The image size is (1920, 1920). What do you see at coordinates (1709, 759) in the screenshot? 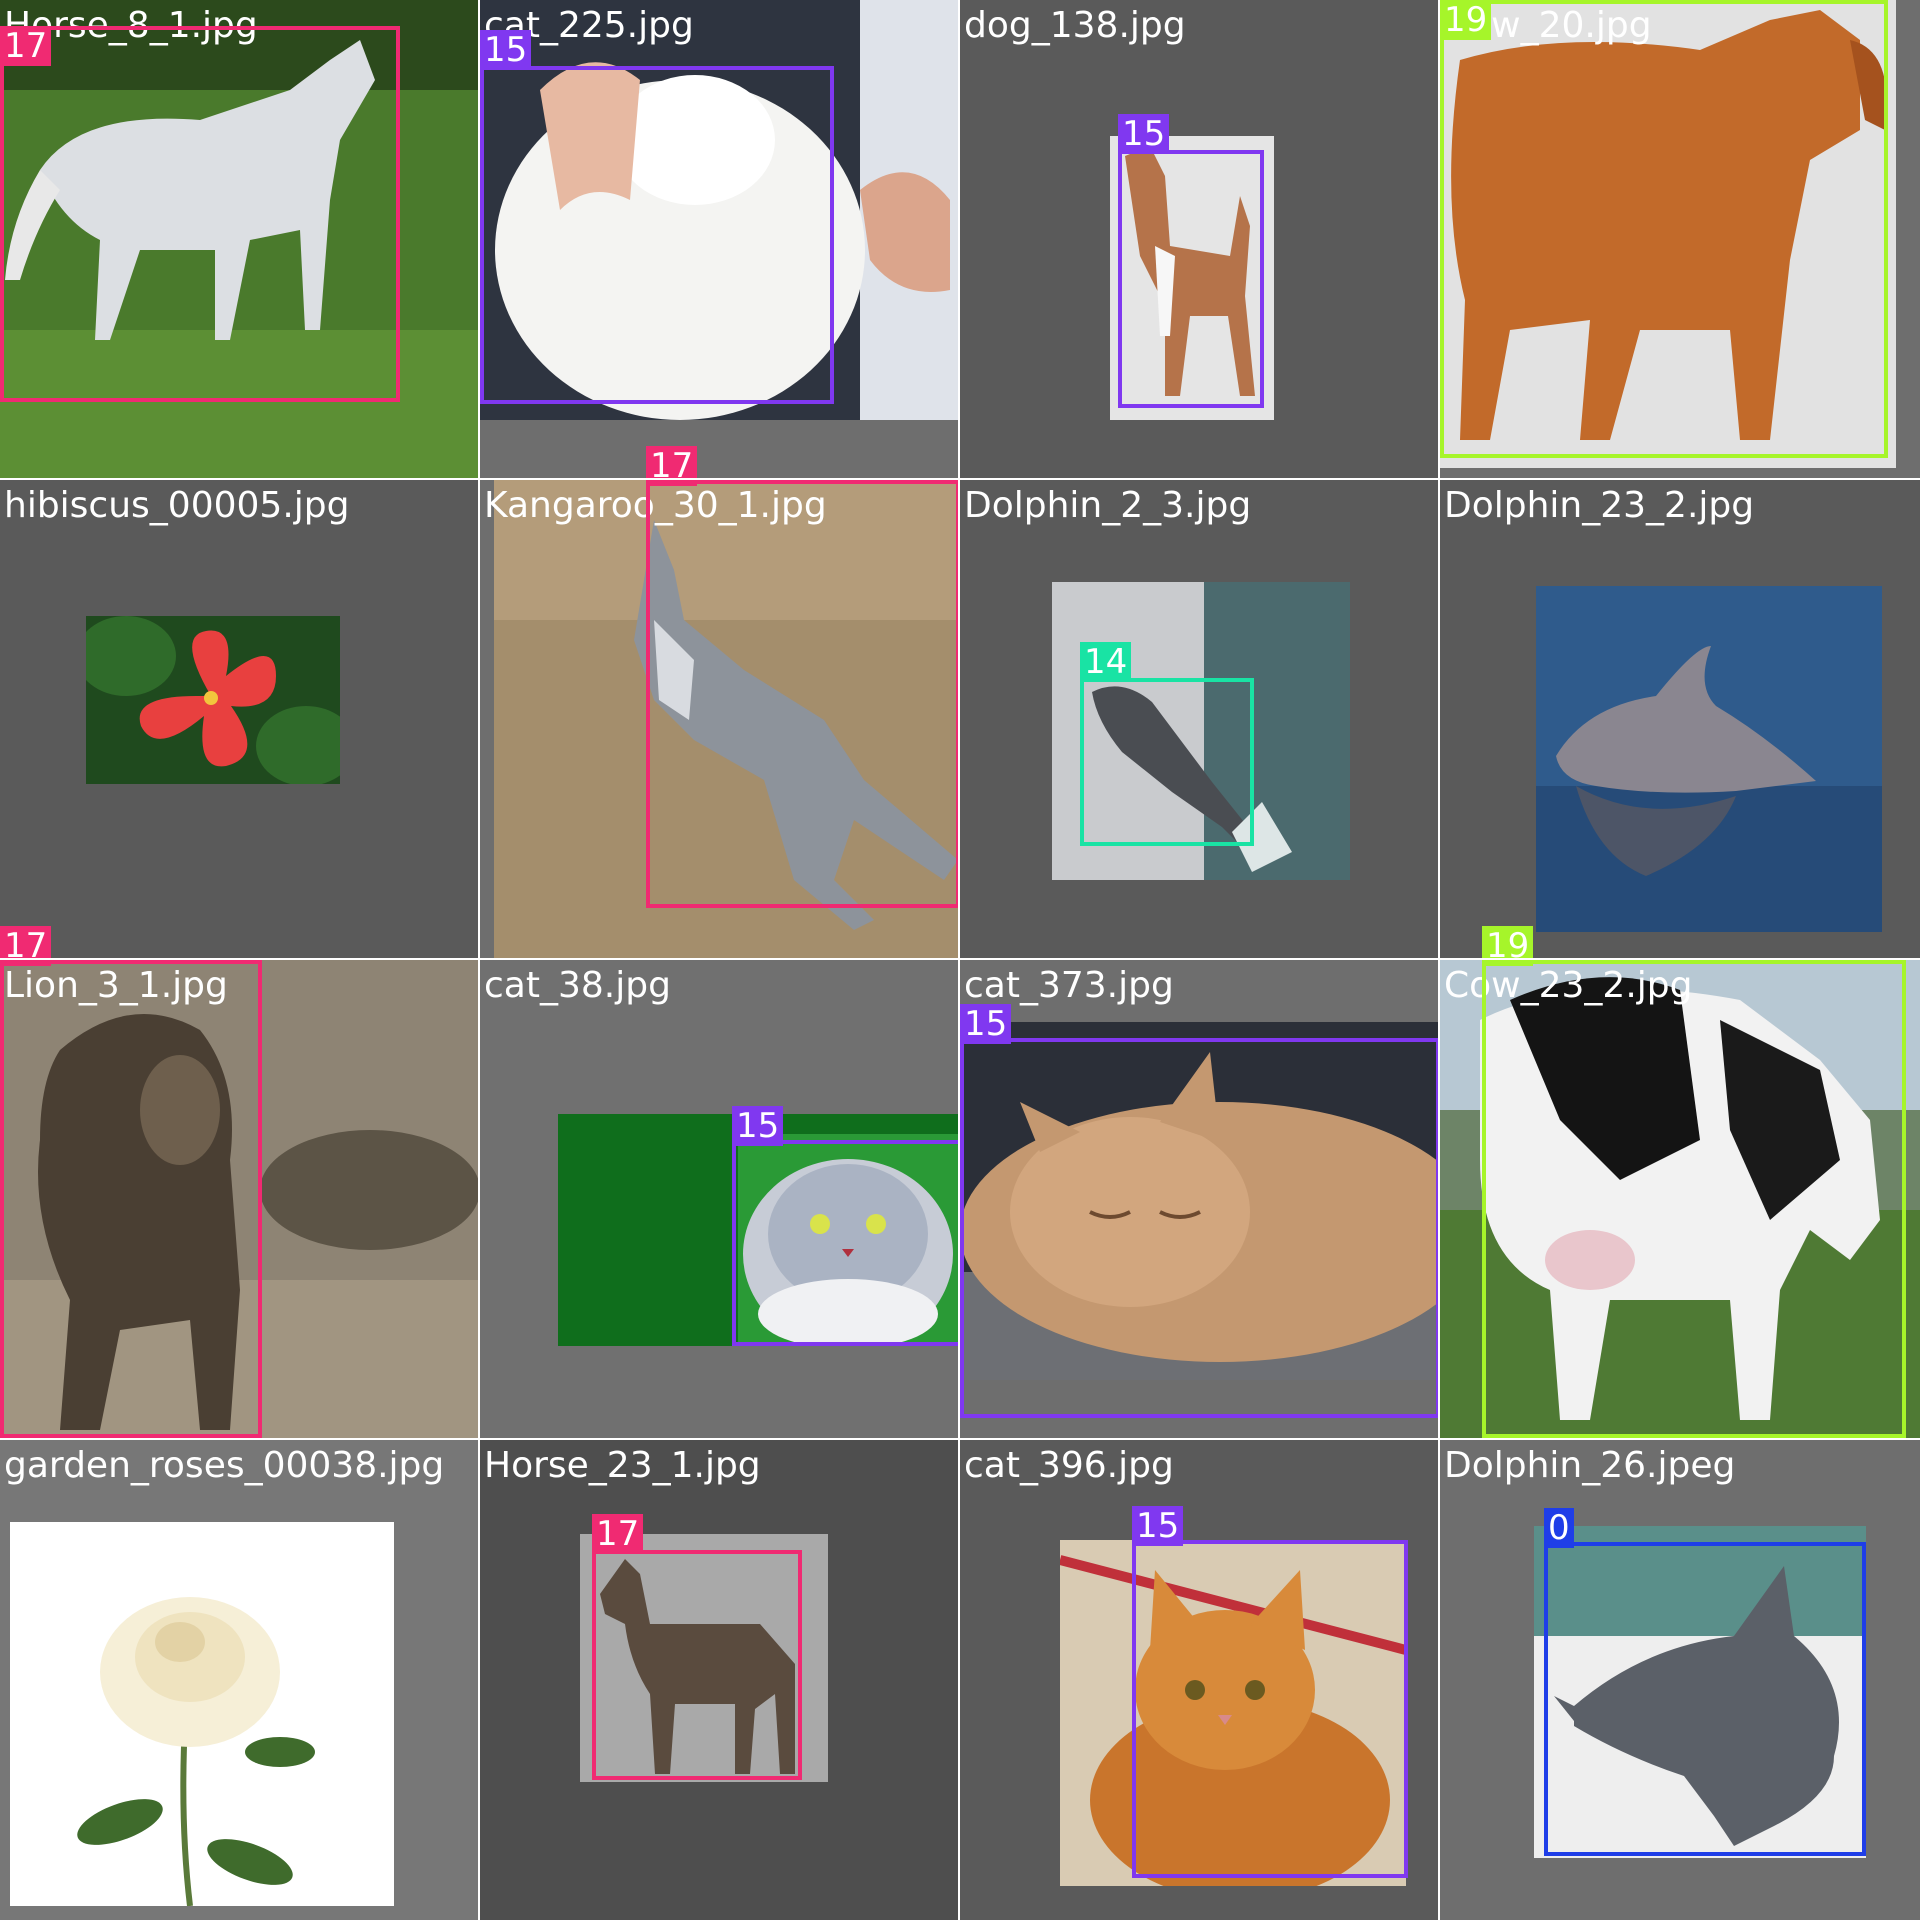
I see `dolphin-photo` at bounding box center [1709, 759].